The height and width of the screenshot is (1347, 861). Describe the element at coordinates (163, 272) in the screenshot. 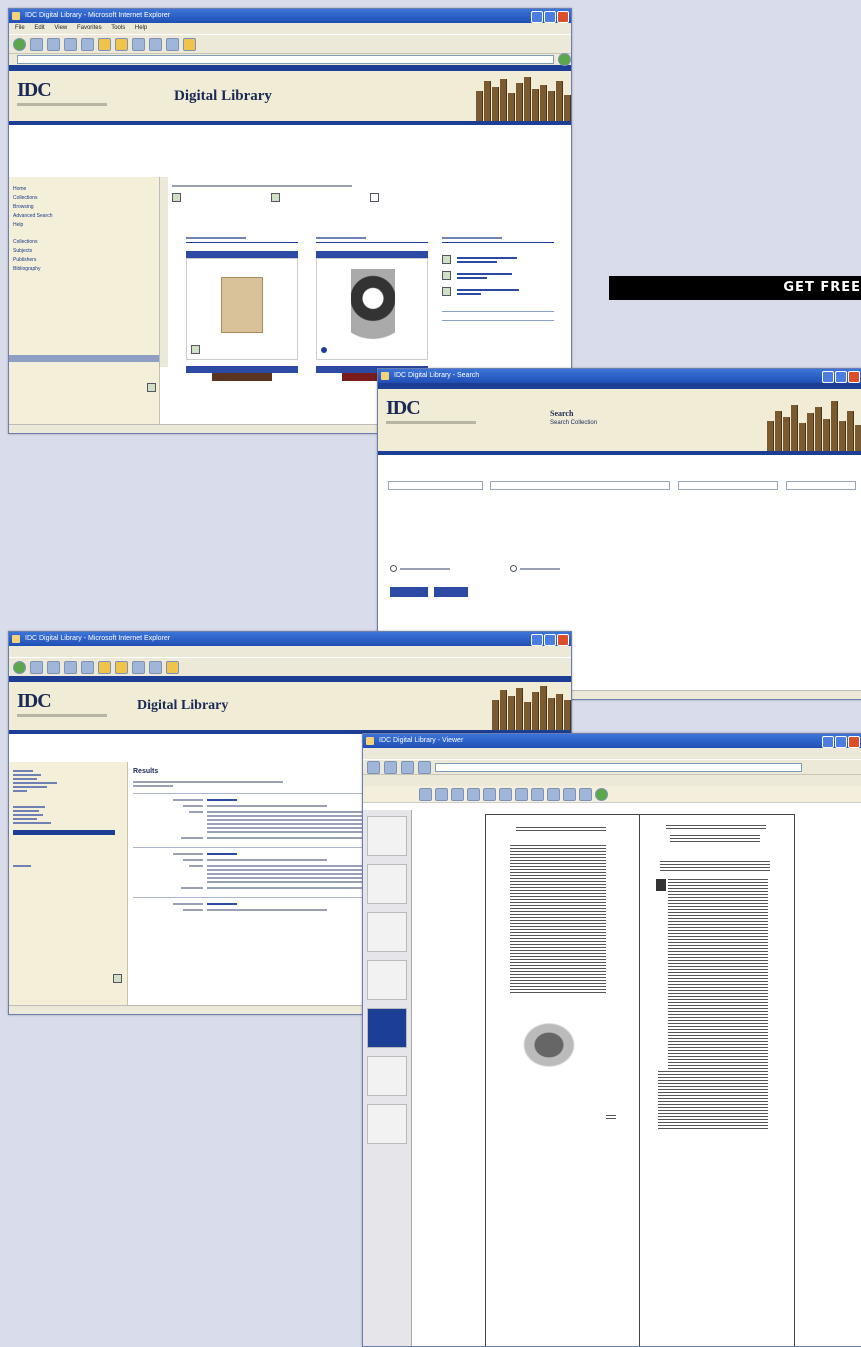

I see `sidebar-vscroll` at that location.